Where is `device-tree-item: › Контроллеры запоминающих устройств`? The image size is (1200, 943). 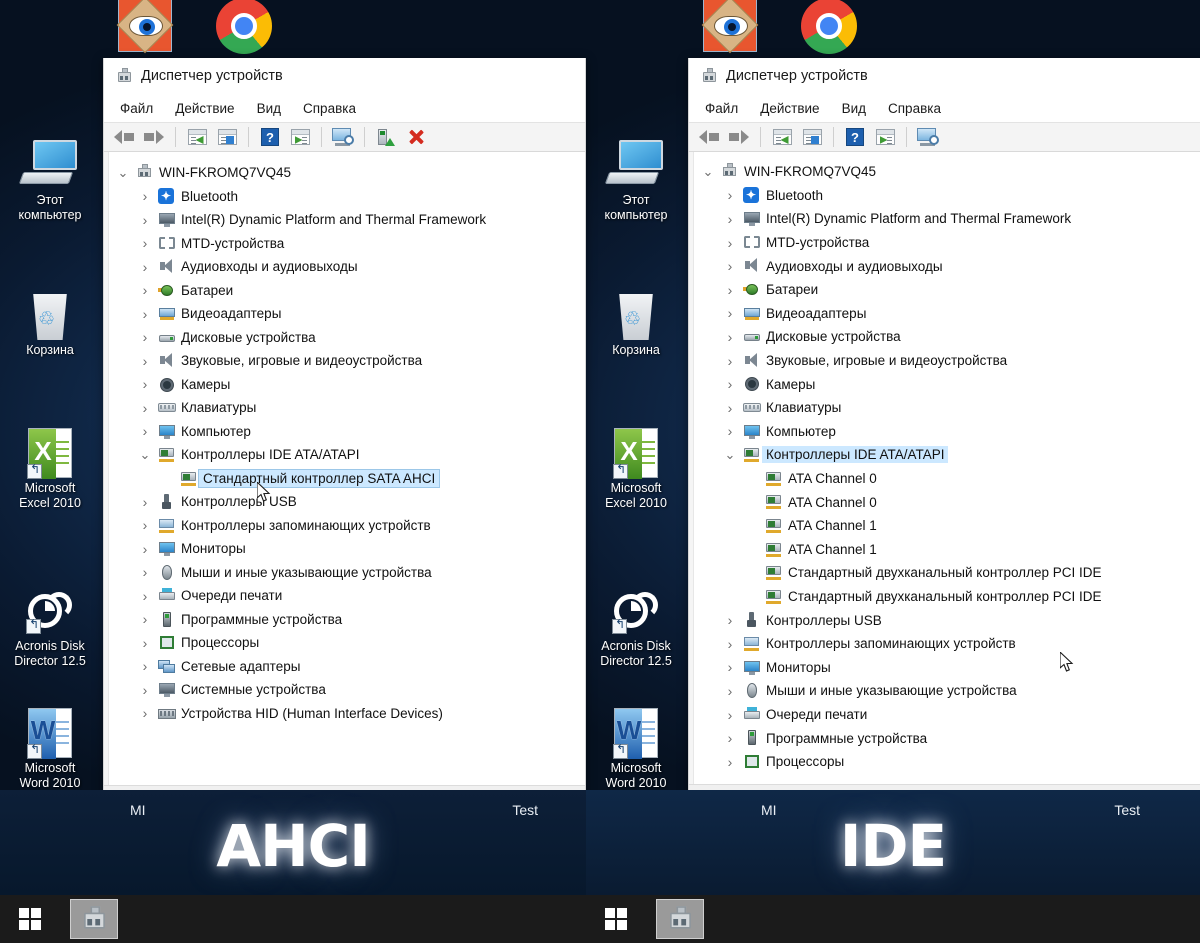 device-tree-item: › Контроллеры запоминающих устройств is located at coordinates (944, 644).